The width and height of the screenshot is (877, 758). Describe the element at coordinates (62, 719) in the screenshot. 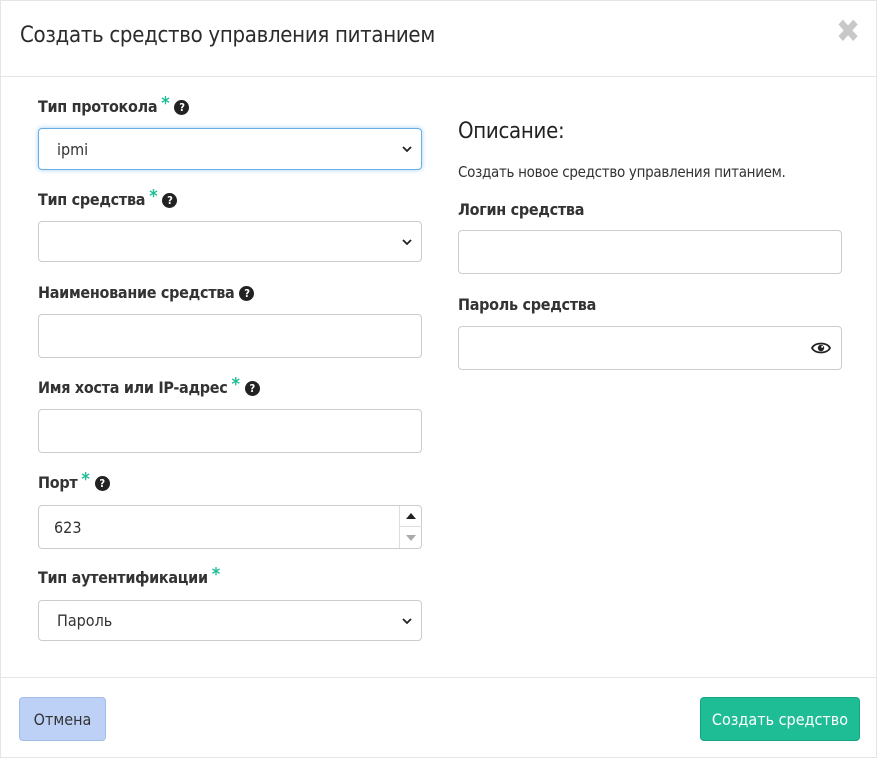

I see `cancel-button: Отмена` at that location.